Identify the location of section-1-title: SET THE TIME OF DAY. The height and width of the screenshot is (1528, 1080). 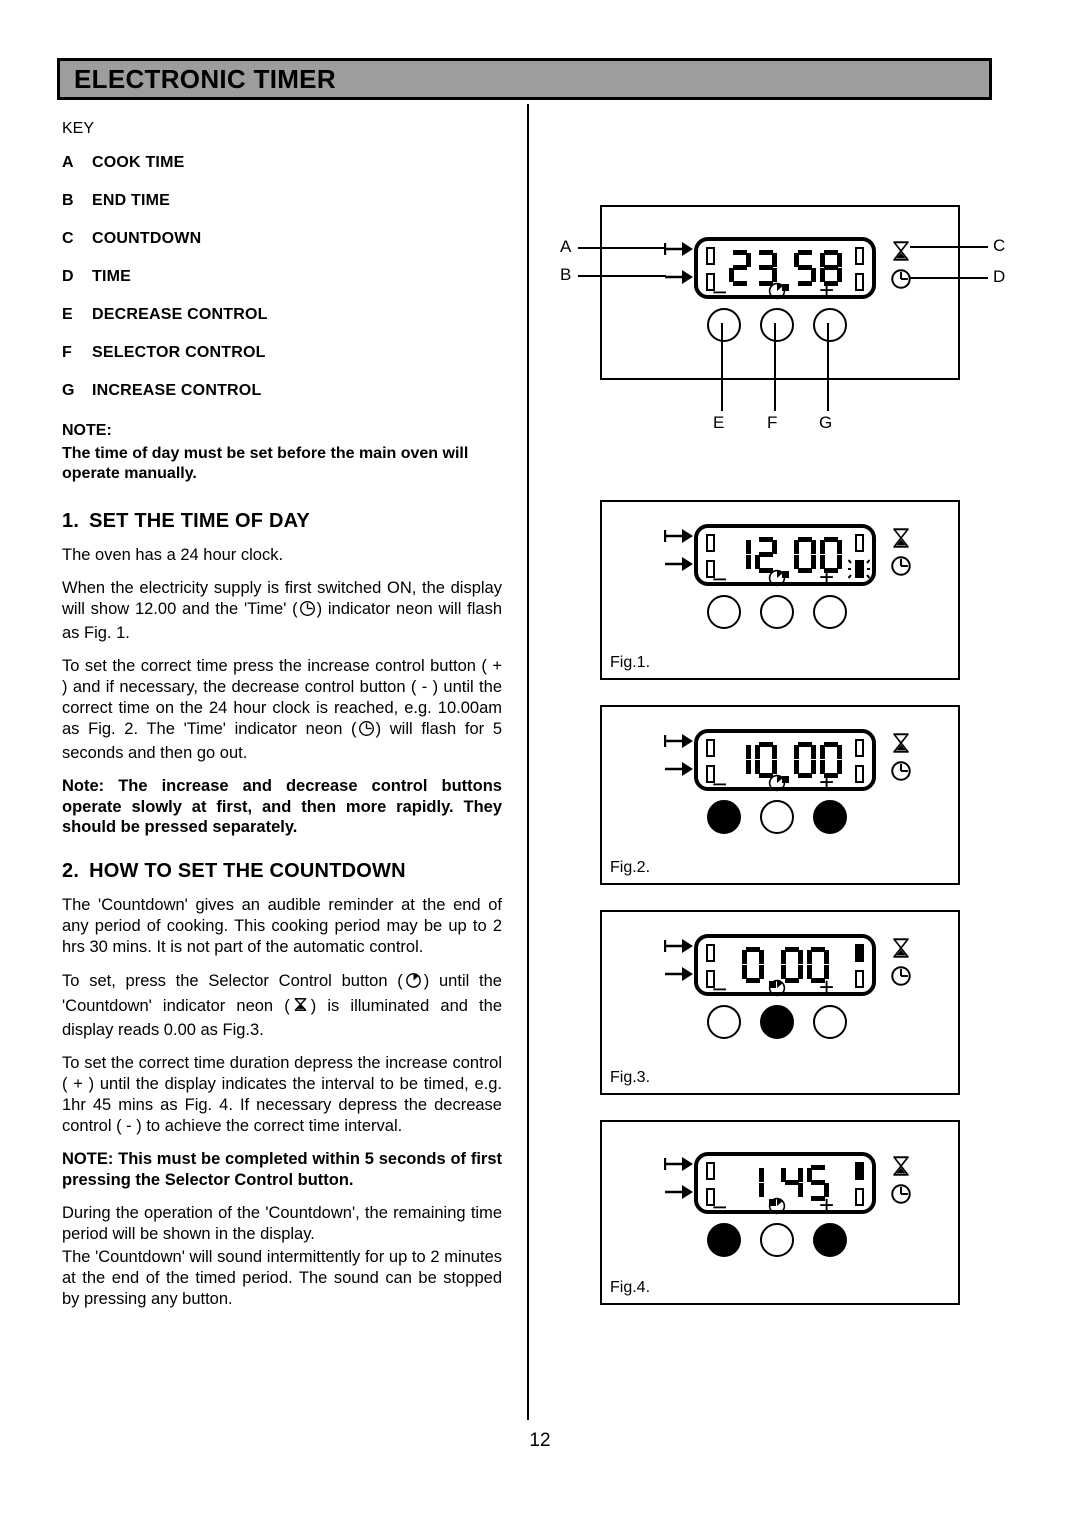
(199, 521).